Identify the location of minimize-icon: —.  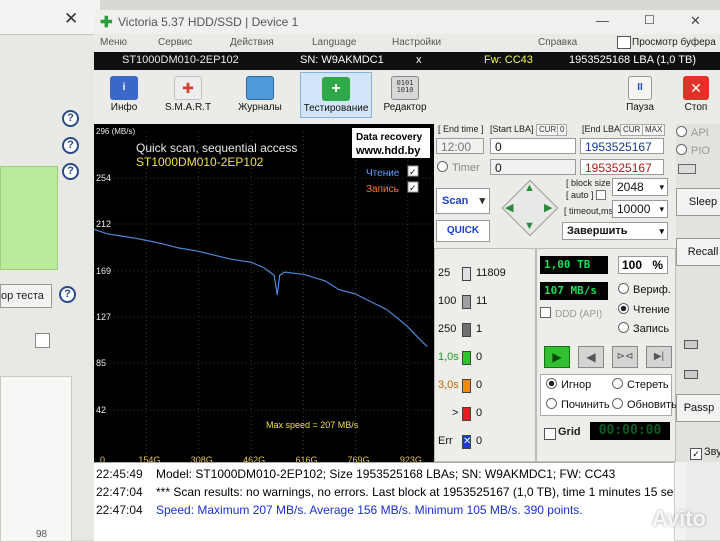
(602, 20).